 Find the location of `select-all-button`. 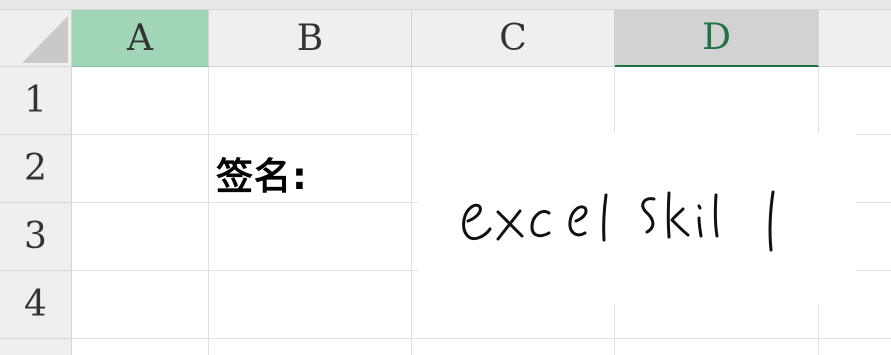

select-all-button is located at coordinates (36, 38).